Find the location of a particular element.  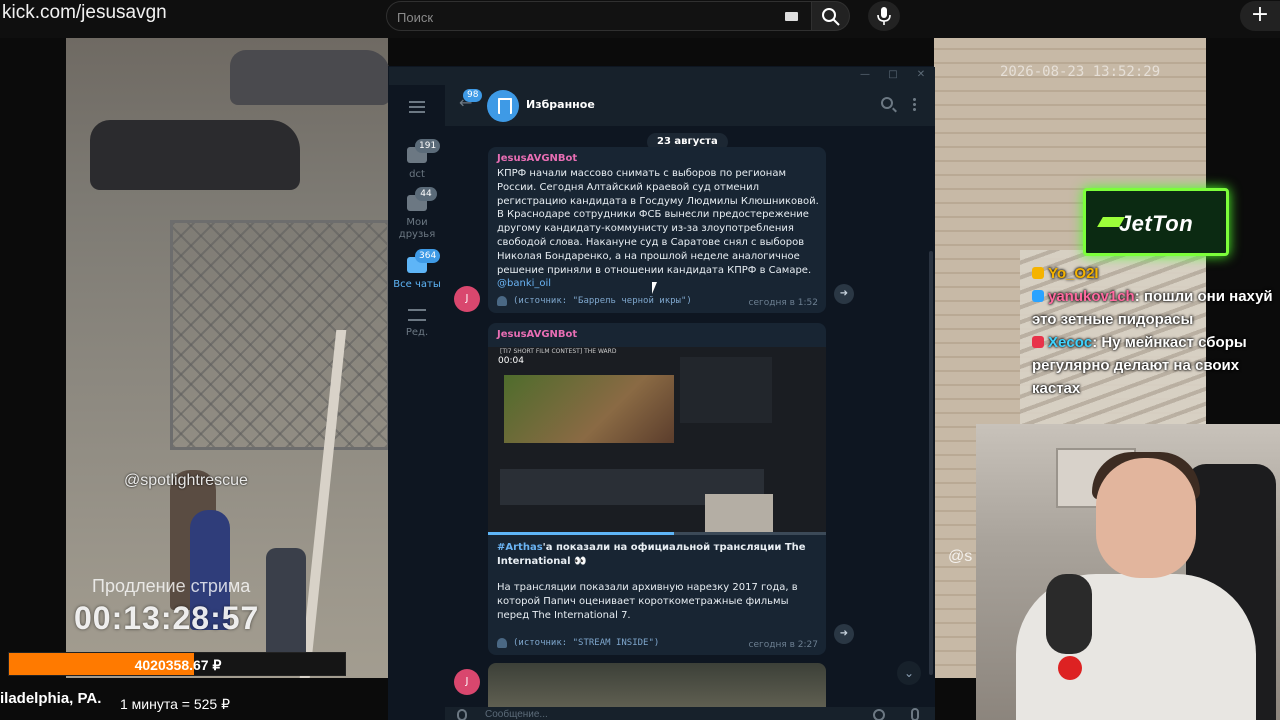

microphone is located at coordinates (1069, 614).